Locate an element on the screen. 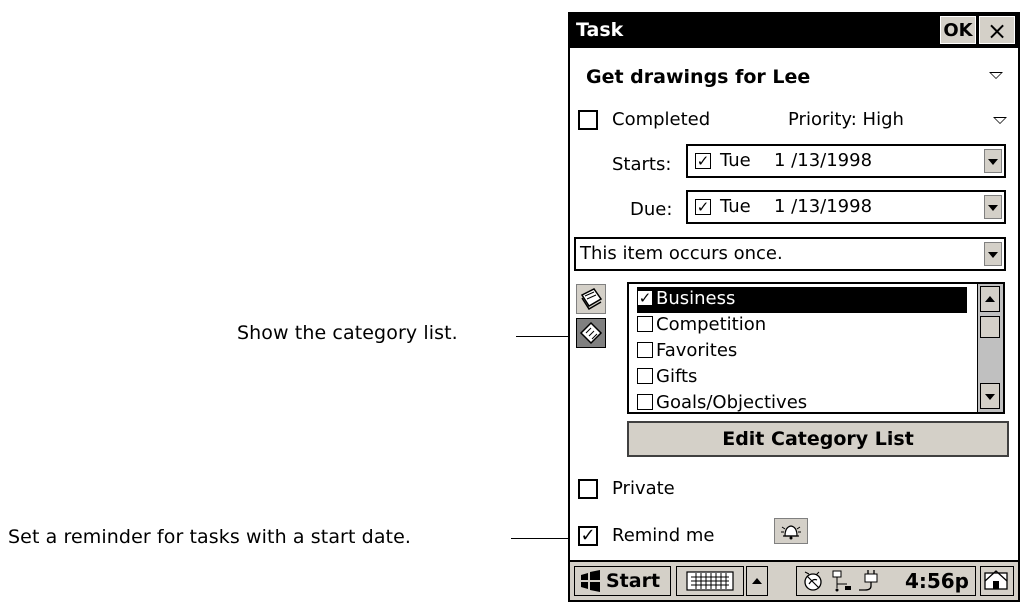 This screenshot has width=1027, height=609. category-label: Competition is located at coordinates (711, 324).